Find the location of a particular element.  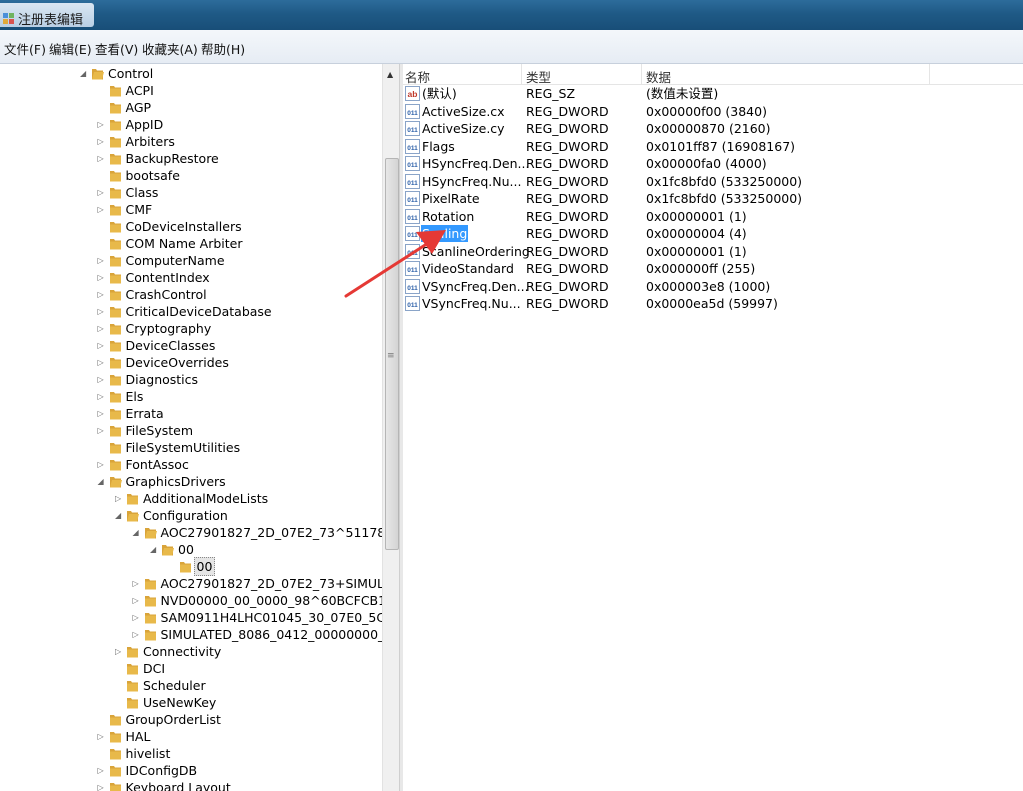

value-name: Flags is located at coordinates (438, 146).